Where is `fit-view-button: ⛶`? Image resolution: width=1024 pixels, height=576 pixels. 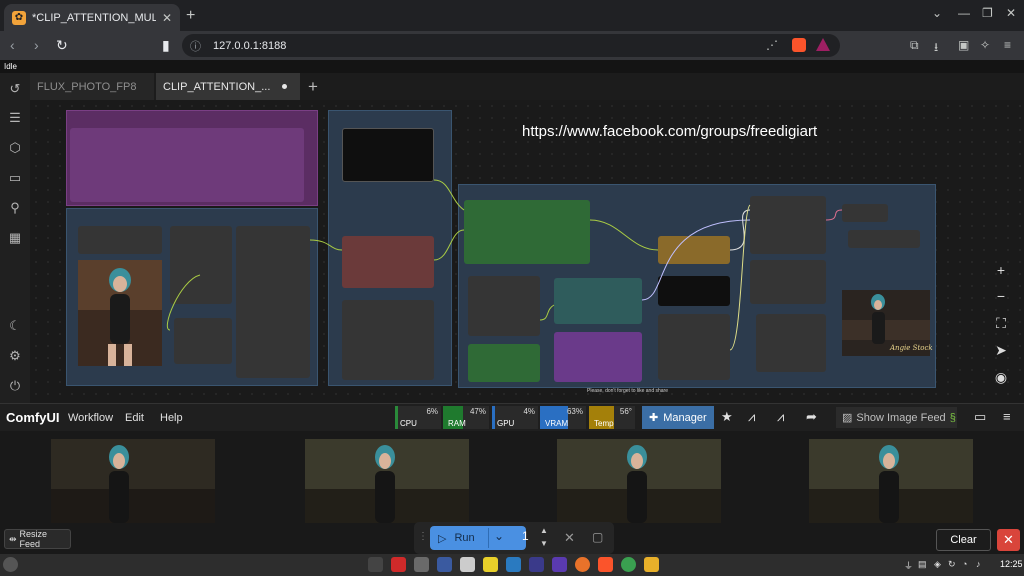
fit-view-button: ⛶ is located at coordinates (1001, 325).